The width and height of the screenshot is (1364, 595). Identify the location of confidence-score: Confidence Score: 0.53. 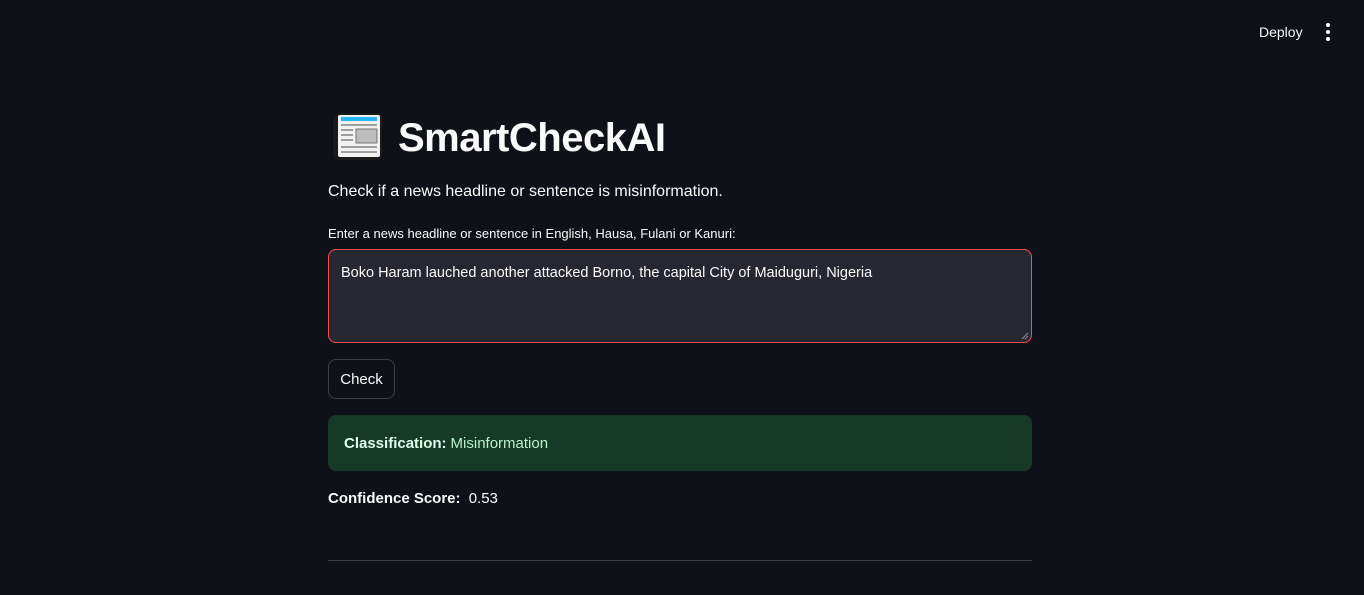
(413, 498).